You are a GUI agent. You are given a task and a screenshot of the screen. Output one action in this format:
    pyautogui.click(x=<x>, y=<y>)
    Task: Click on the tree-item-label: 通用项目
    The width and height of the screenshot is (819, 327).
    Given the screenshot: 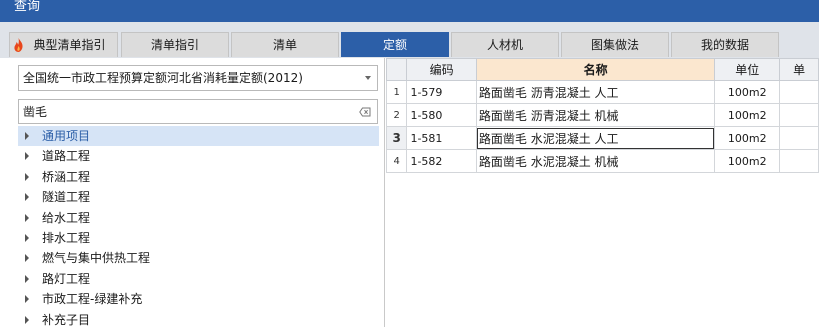 What is the action you would take?
    pyautogui.click(x=66, y=136)
    